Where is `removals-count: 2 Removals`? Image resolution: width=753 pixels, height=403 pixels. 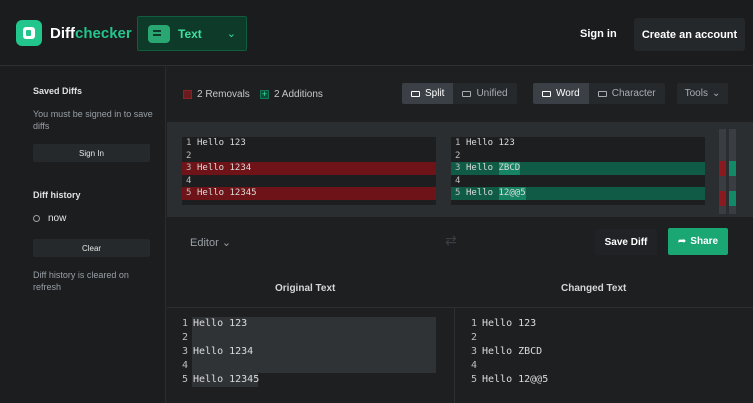
removals-count: 2 Removals is located at coordinates (216, 94).